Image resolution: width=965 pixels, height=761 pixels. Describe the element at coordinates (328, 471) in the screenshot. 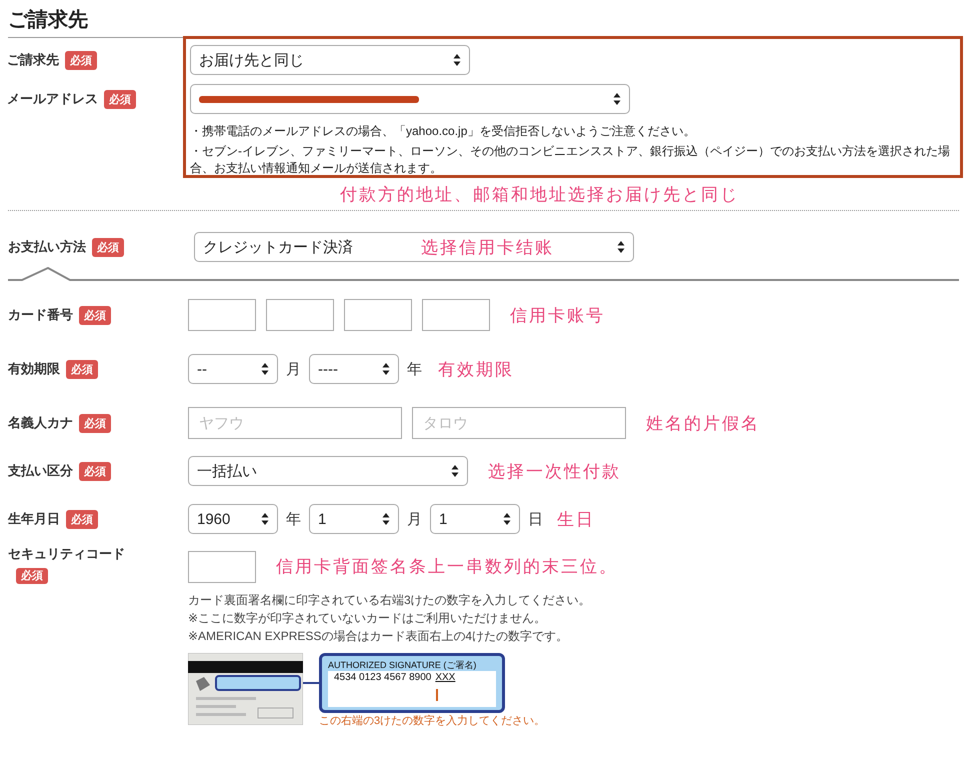

I see `installment-select: 一括払い` at that location.